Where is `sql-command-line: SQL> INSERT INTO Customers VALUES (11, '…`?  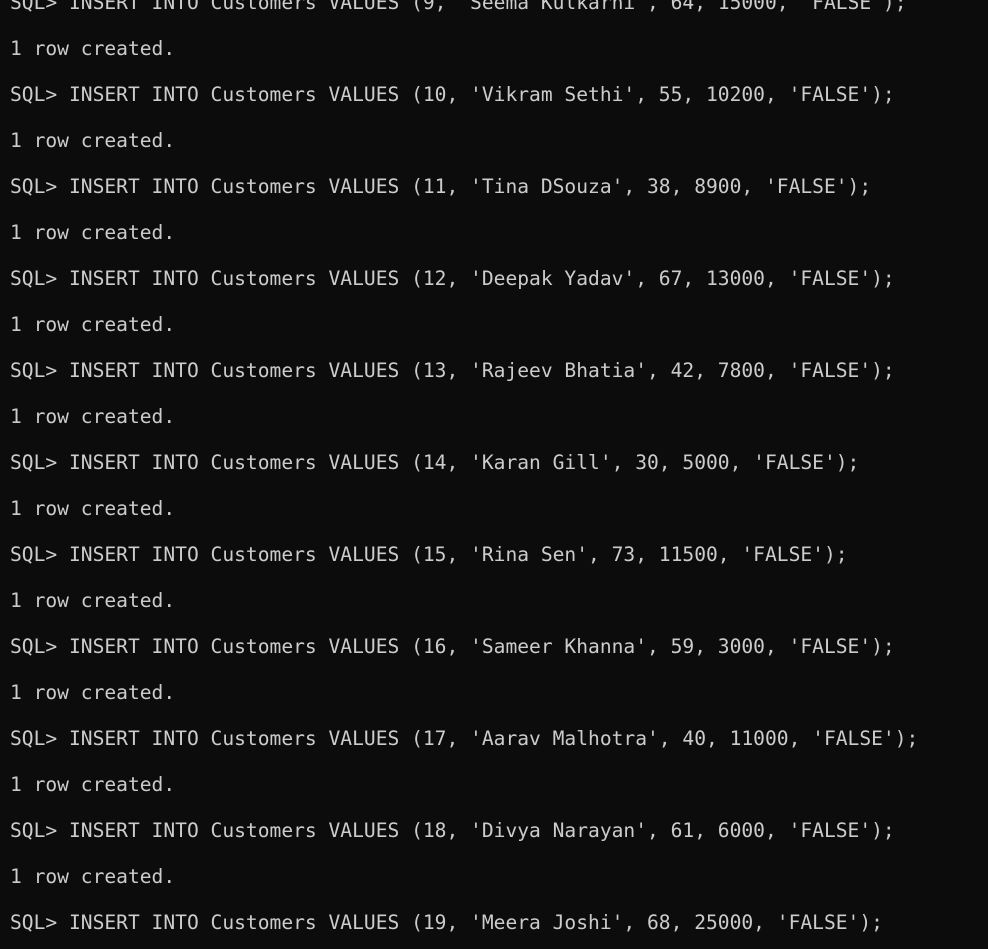 sql-command-line: SQL> INSERT INTO Customers VALUES (11, '… is located at coordinates (441, 186).